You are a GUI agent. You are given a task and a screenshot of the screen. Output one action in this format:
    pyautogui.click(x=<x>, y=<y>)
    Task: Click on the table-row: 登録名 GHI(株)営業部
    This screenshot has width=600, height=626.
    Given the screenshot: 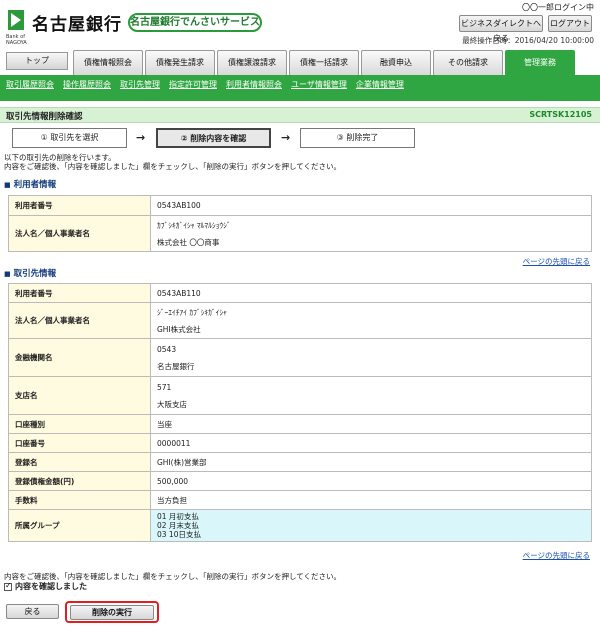 What is the action you would take?
    pyautogui.click(x=300, y=462)
    